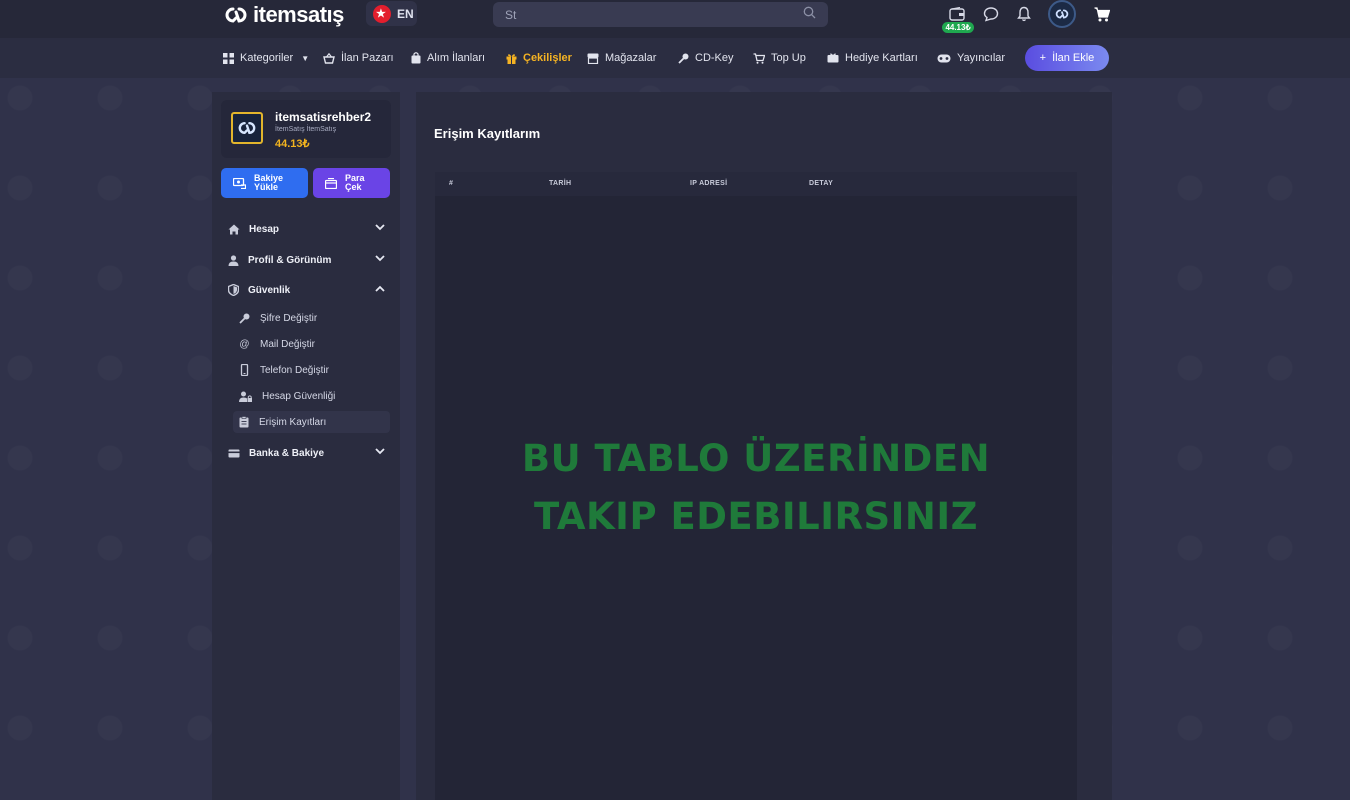  I want to click on sidebar-item-change-phone: Telefon Değiştir, so click(311, 370).